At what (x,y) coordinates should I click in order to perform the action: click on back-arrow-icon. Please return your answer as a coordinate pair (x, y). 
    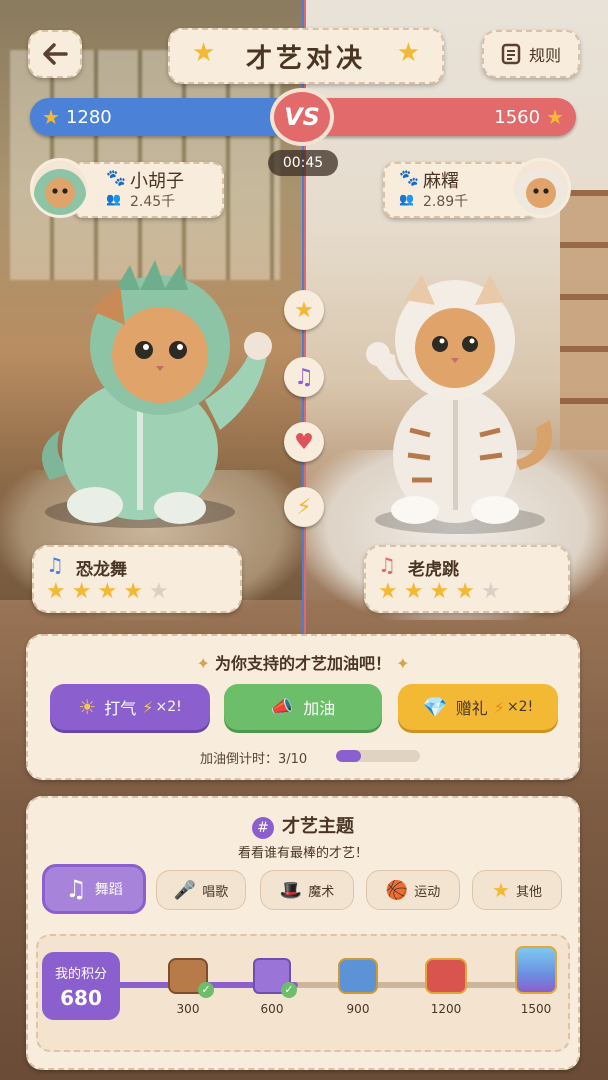
    Looking at the image, I should click on (55, 54).